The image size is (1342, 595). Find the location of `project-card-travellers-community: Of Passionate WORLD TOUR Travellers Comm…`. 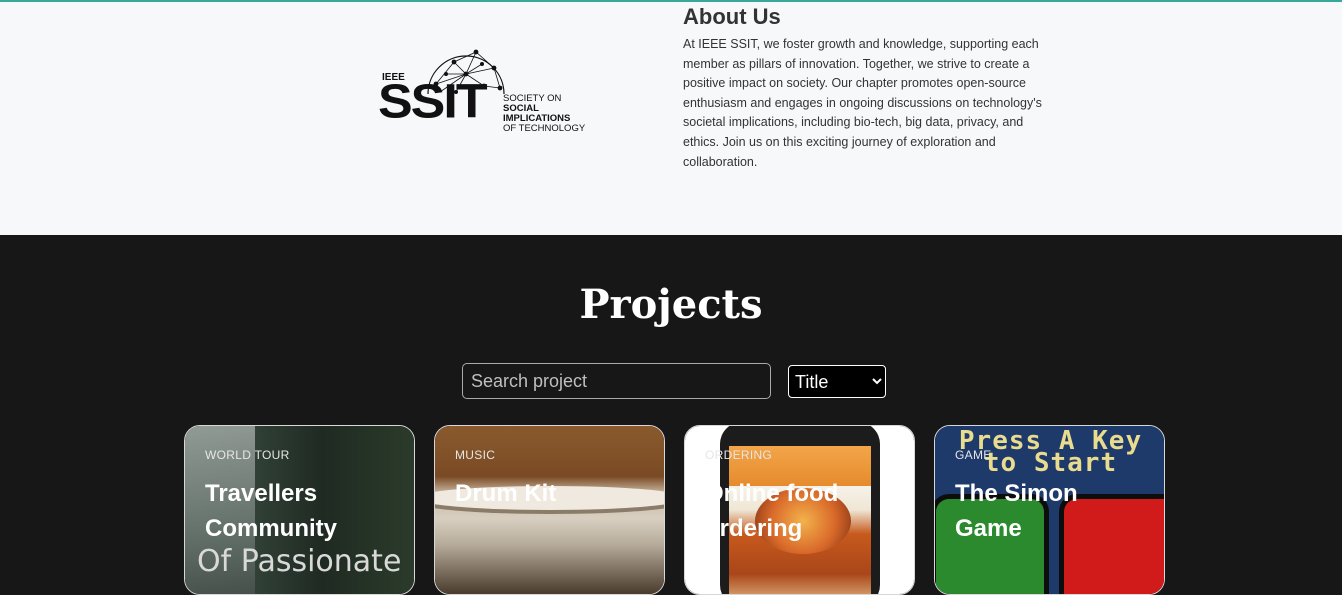

project-card-travellers-community: Of Passionate WORLD TOUR Travellers Comm… is located at coordinates (299, 510).